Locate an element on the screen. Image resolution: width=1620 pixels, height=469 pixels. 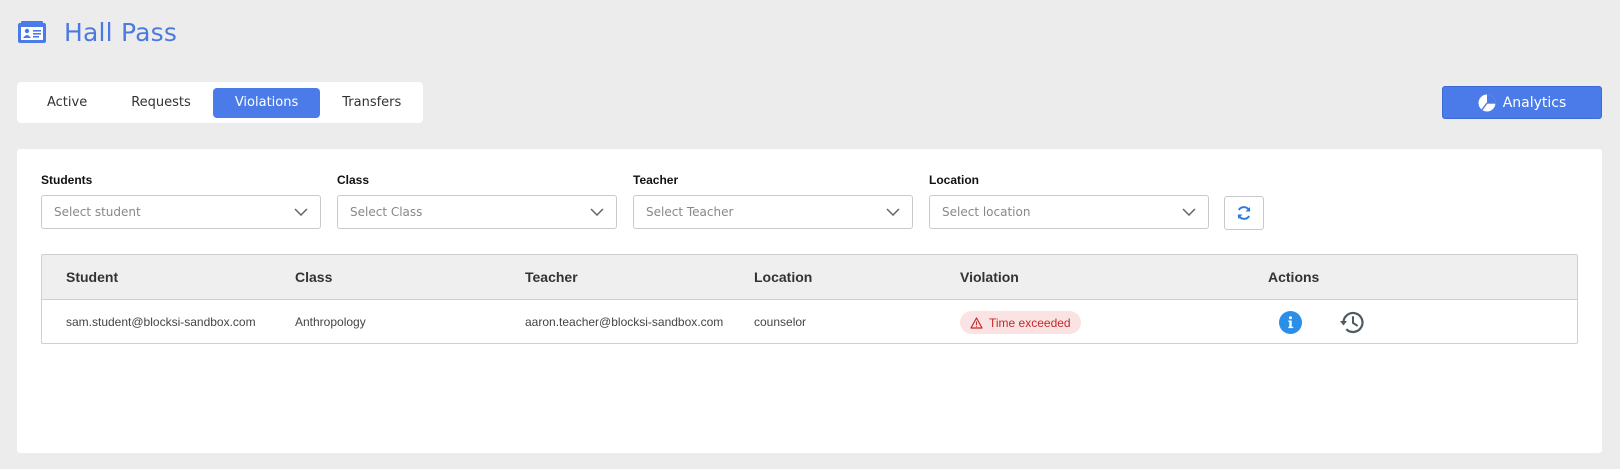
class-filter-label: Class is located at coordinates (353, 180).